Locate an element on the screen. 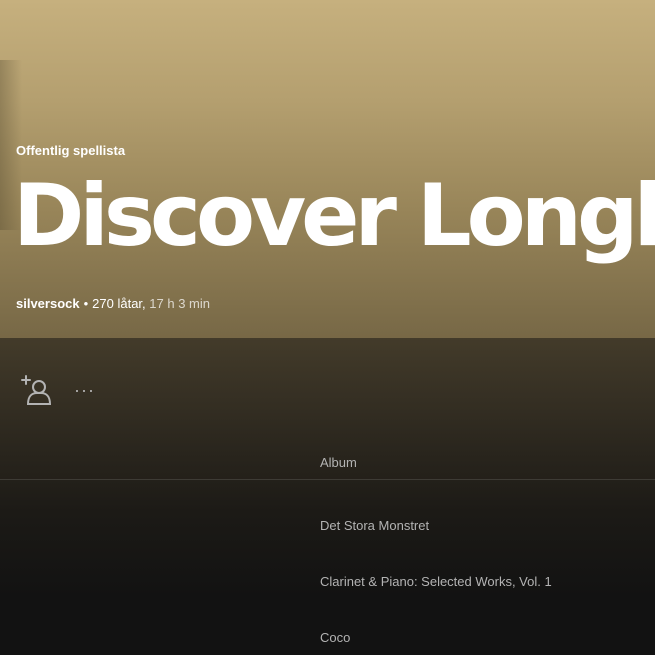  playlist-title: Discover Longly is located at coordinates (334, 216).